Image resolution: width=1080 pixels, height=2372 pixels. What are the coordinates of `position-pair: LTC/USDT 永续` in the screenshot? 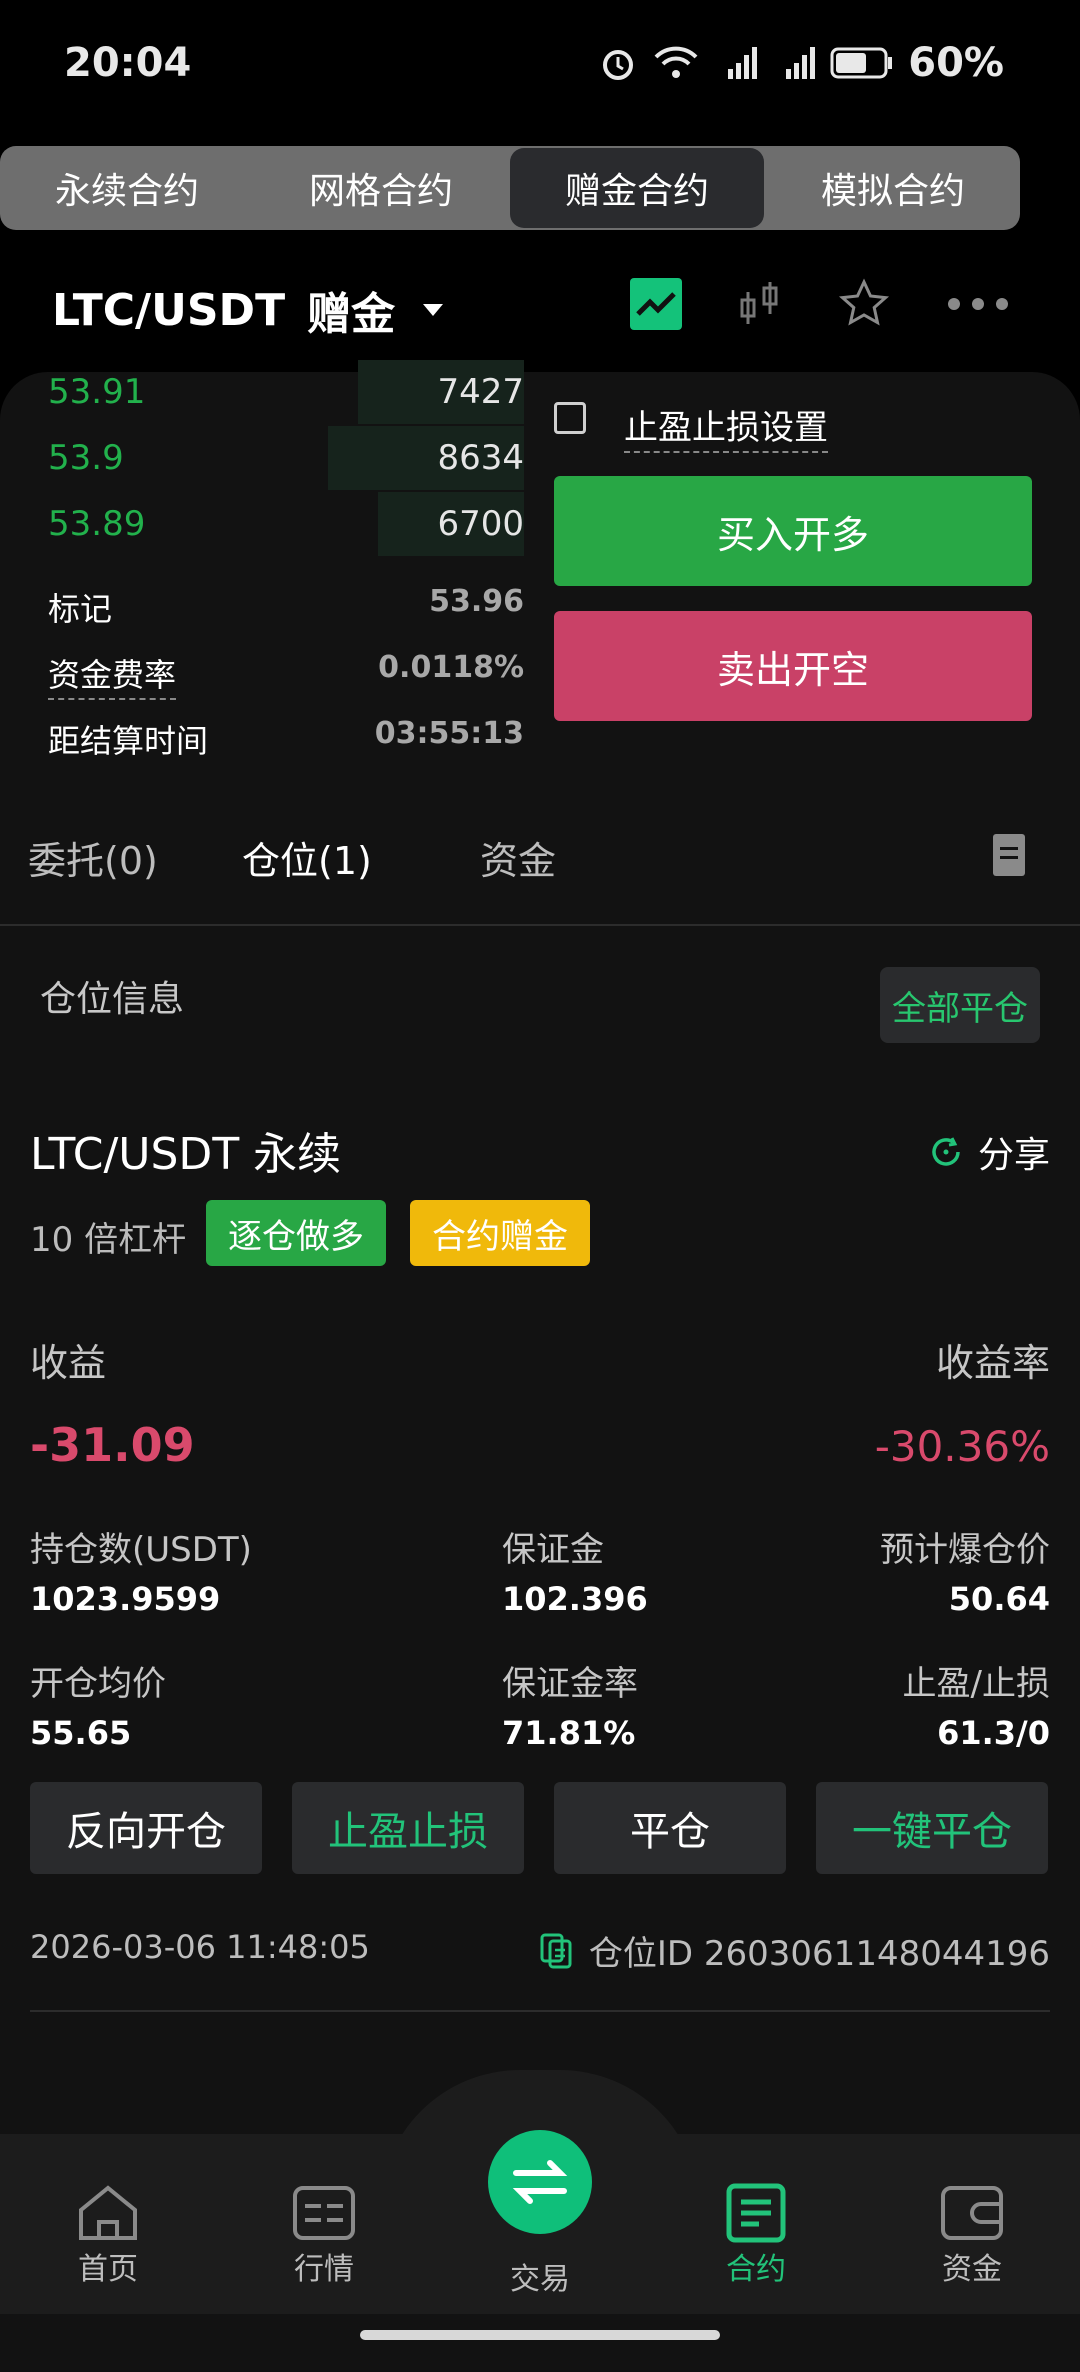 It's located at (186, 1154).